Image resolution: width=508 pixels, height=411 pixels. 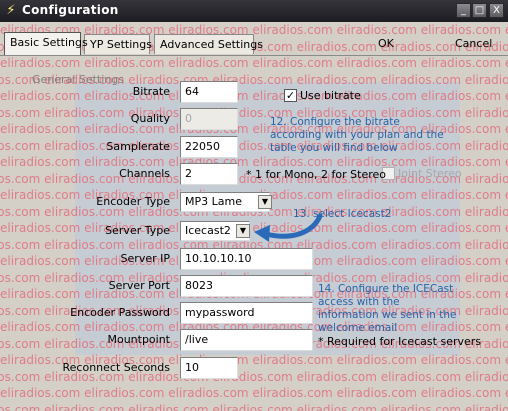 I want to click on maximize-button: □, so click(x=479, y=10).